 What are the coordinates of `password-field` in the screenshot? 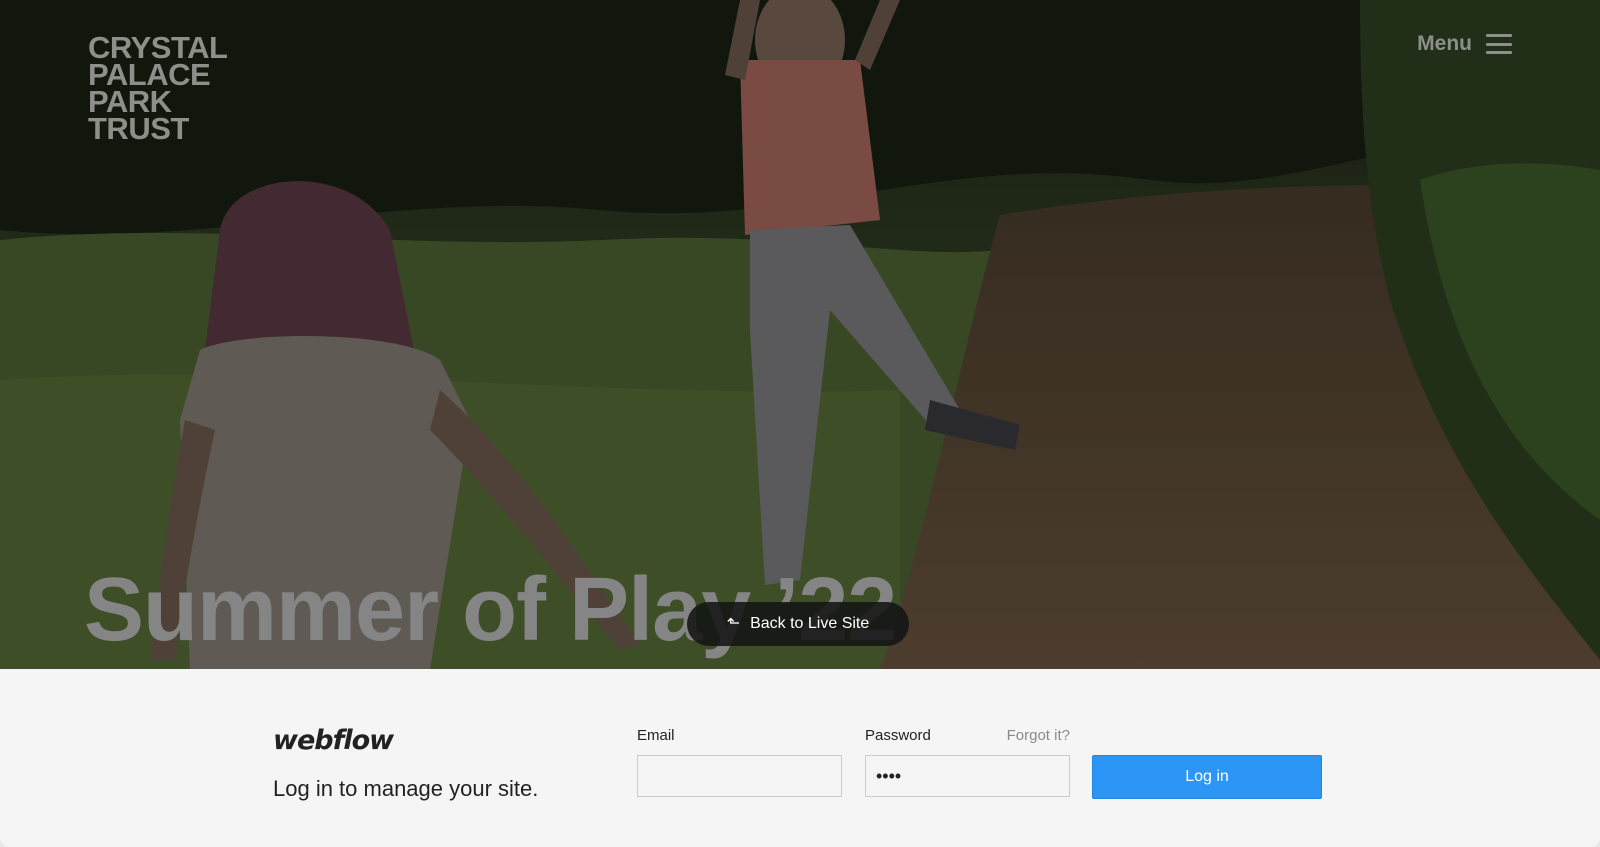 It's located at (967, 776).